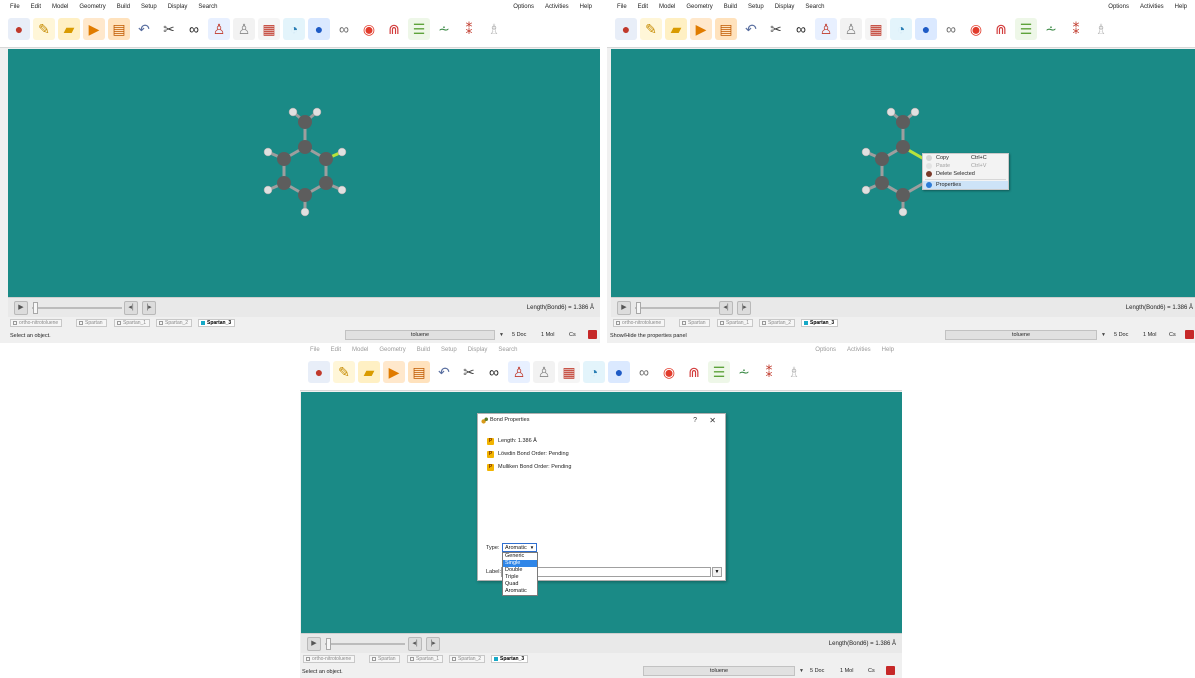 The height and width of the screenshot is (678, 1195). I want to click on context-paste: Paste Ctrl+V, so click(965, 166).